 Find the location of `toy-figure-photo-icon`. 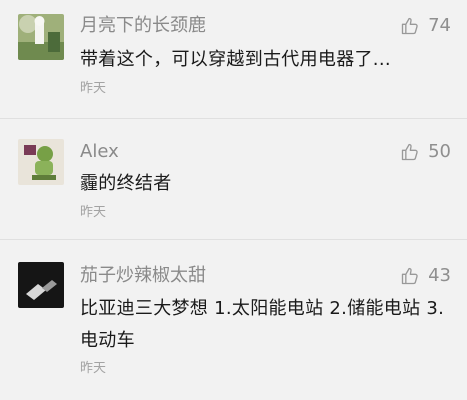

toy-figure-photo-icon is located at coordinates (41, 162).